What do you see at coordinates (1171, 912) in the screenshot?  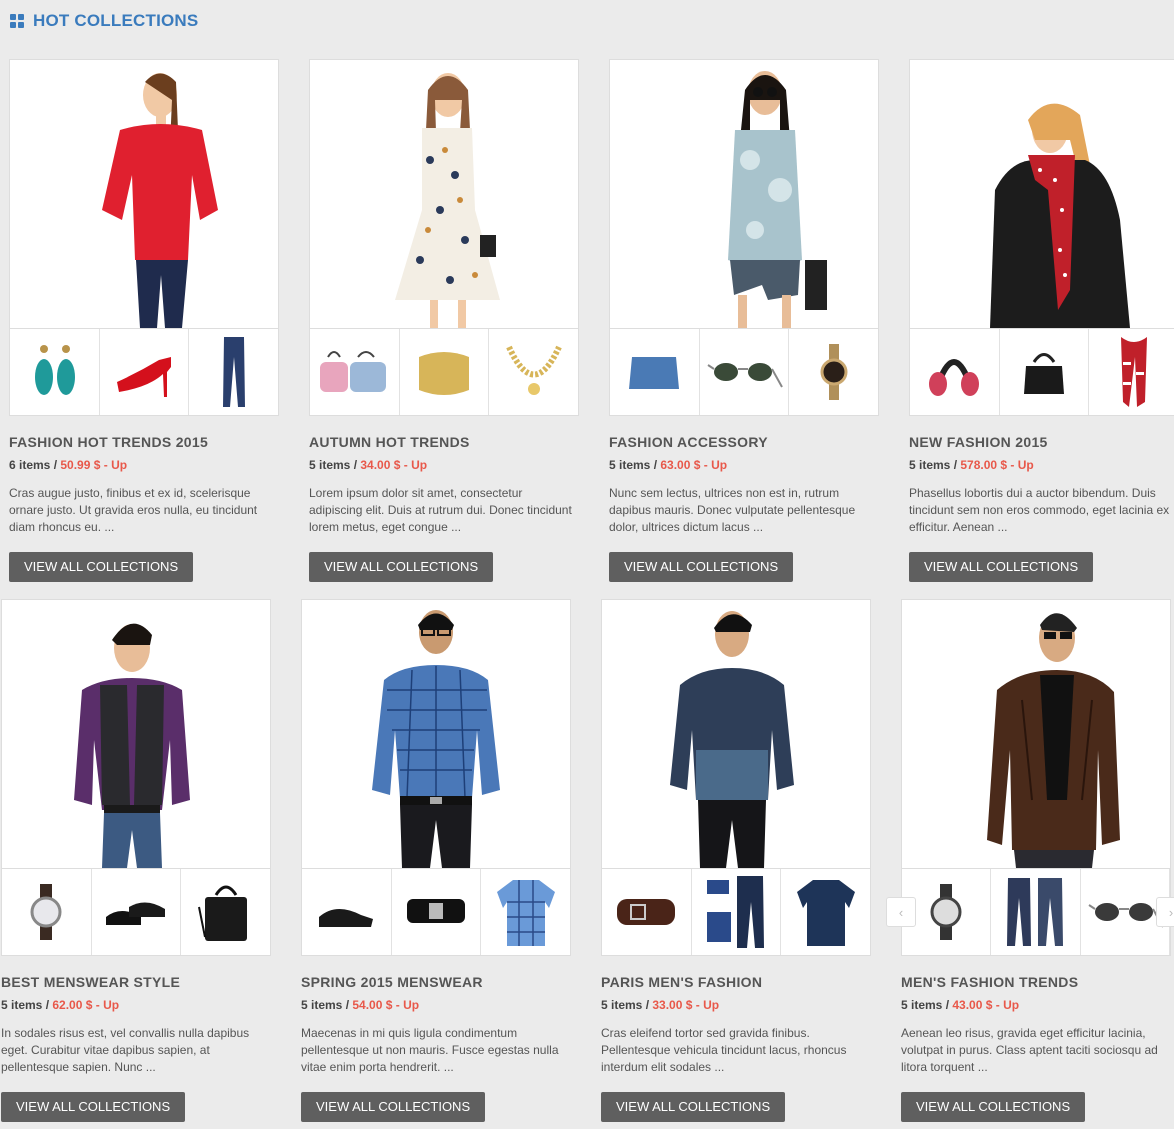 I see `chevron-right-icon: ›` at bounding box center [1171, 912].